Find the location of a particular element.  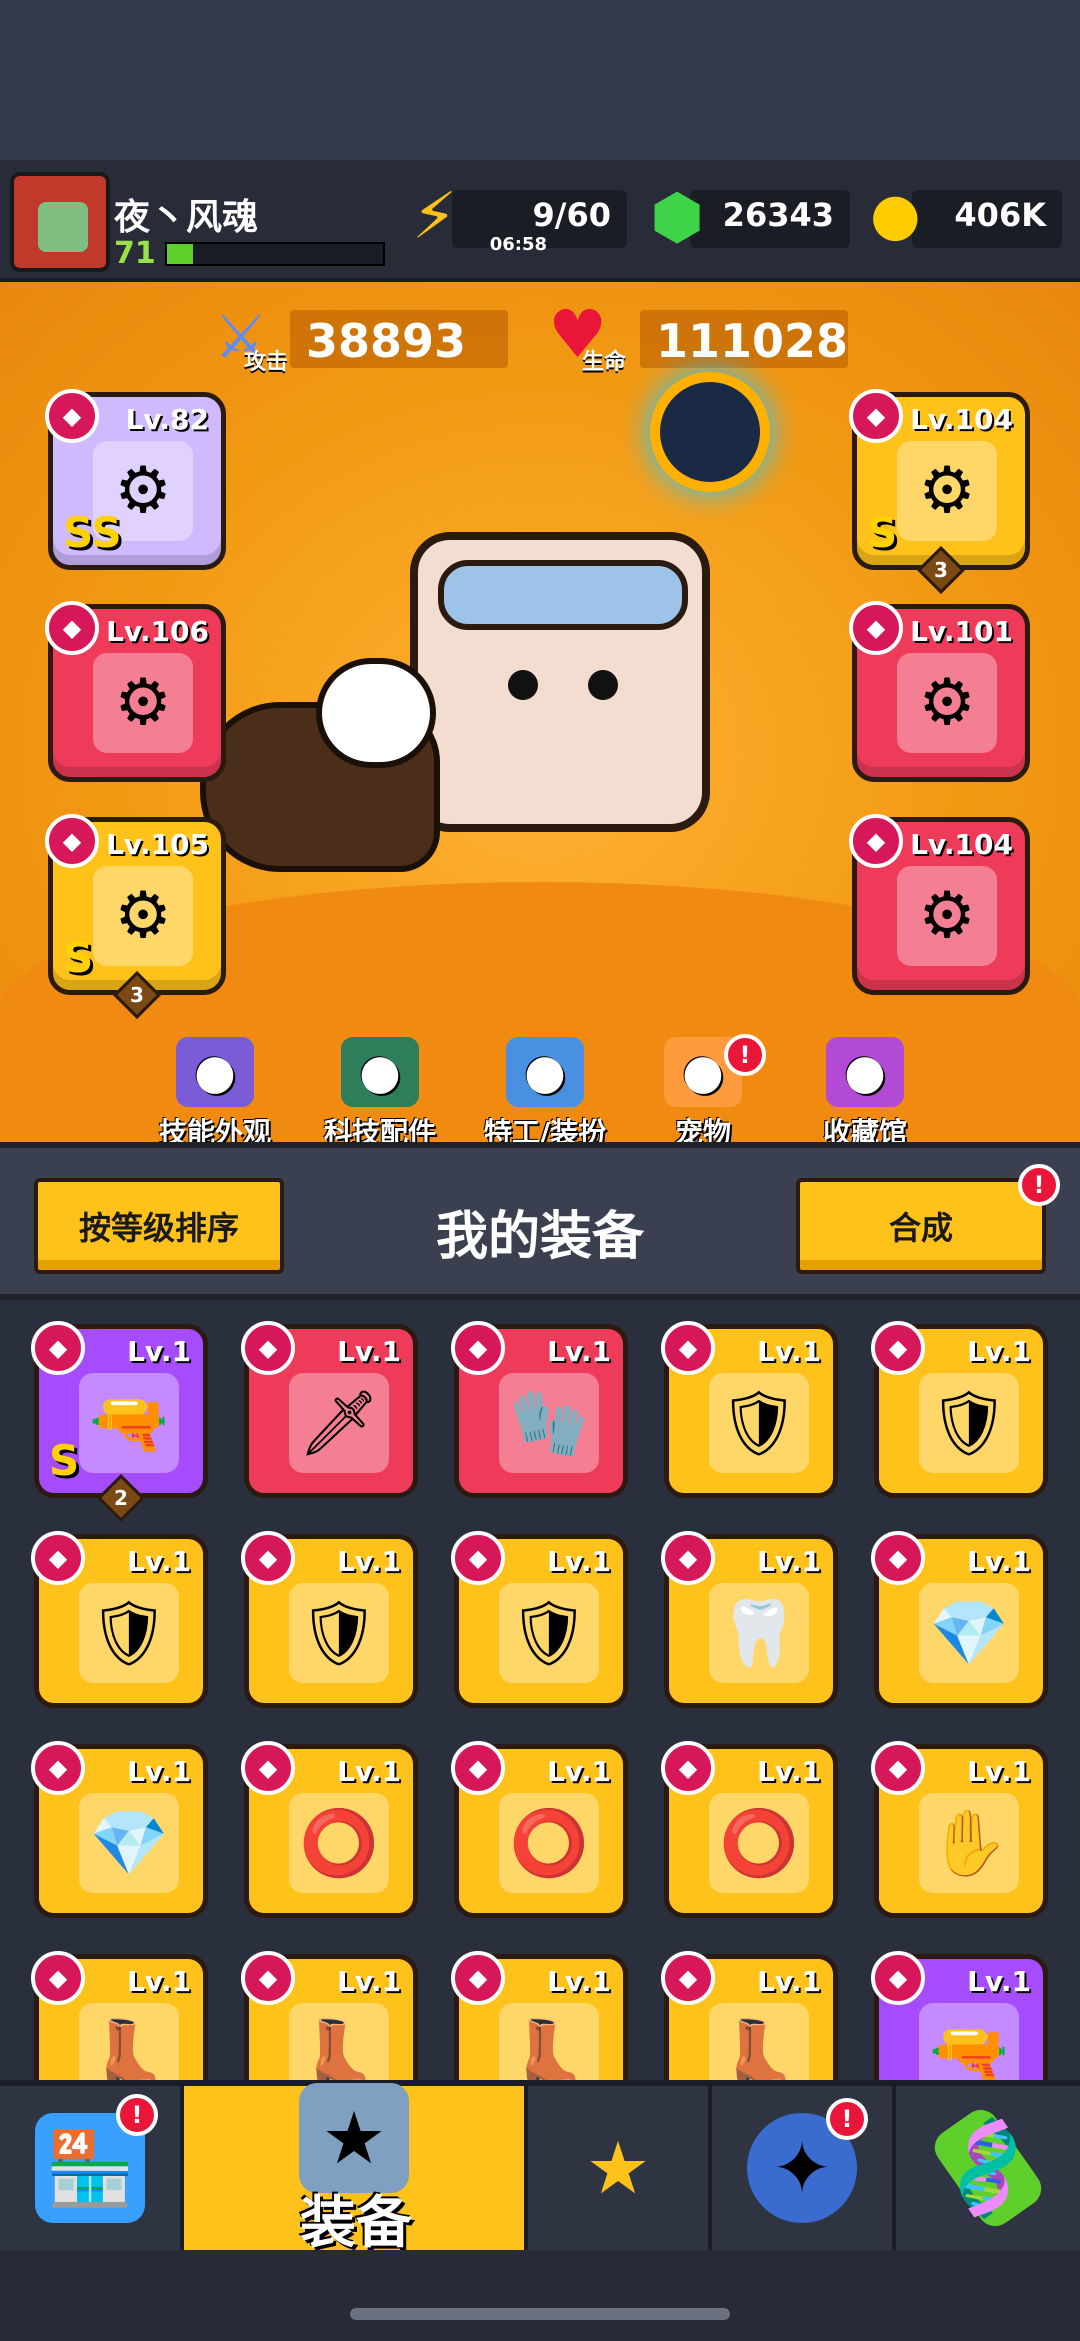

inventory-item: ◆ 🔫 Lv.1 is located at coordinates (959, 2015).